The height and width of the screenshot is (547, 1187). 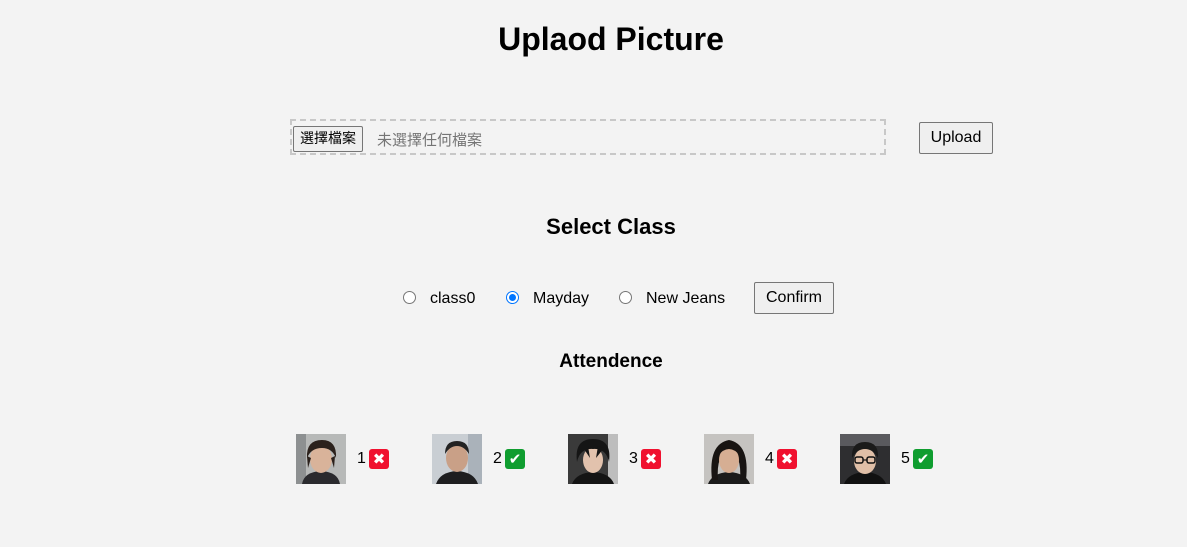 I want to click on radio-label-class0: class0, so click(x=453, y=298).